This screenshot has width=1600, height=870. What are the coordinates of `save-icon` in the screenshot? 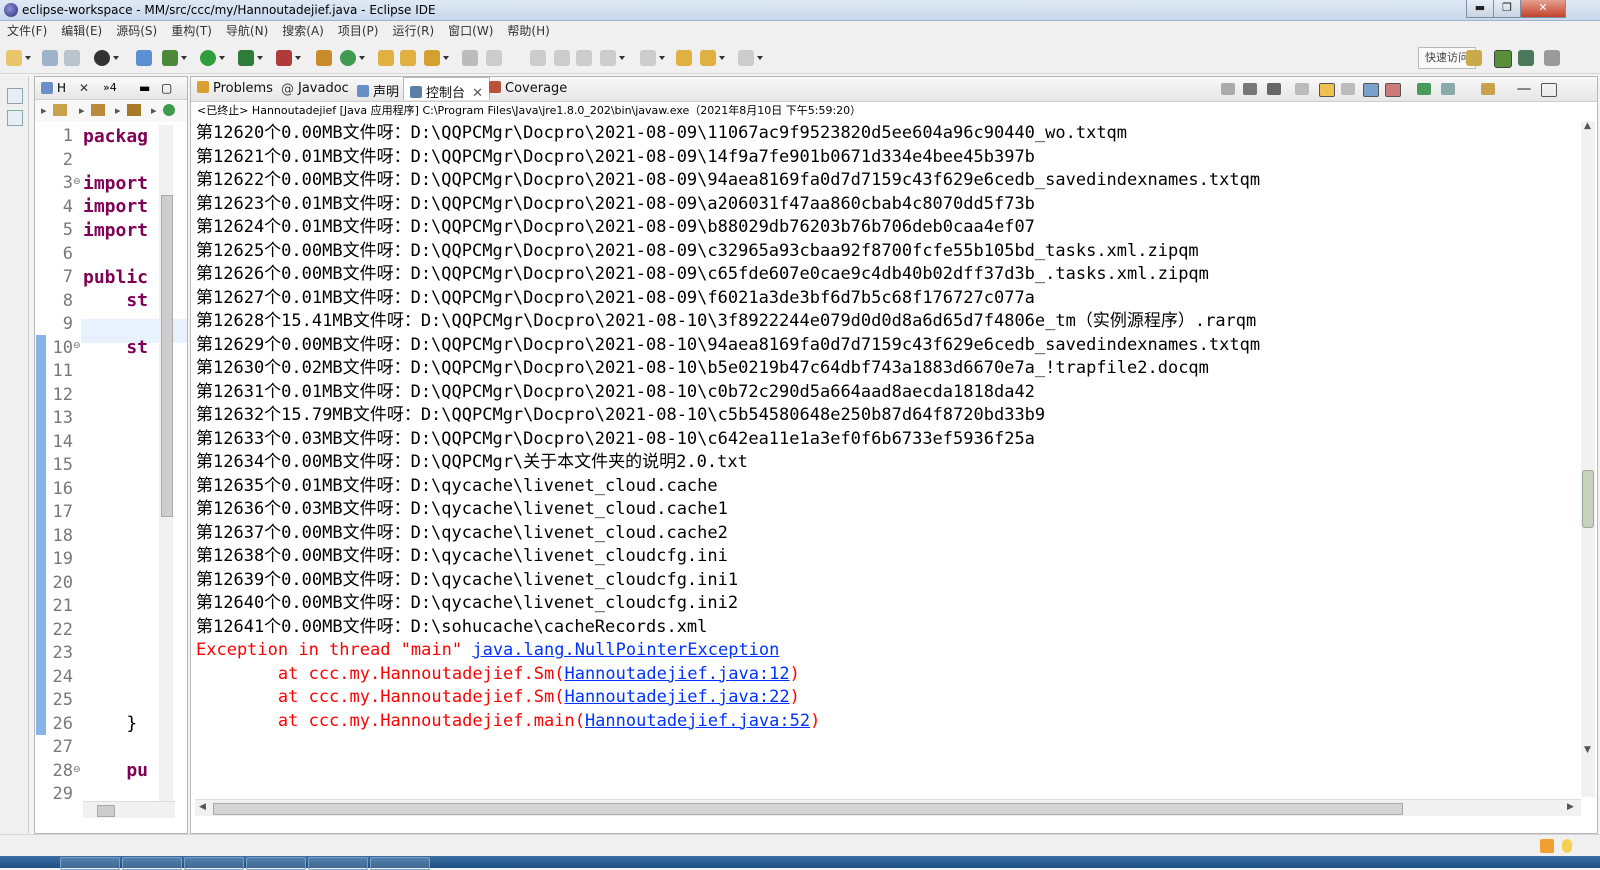 It's located at (50, 58).